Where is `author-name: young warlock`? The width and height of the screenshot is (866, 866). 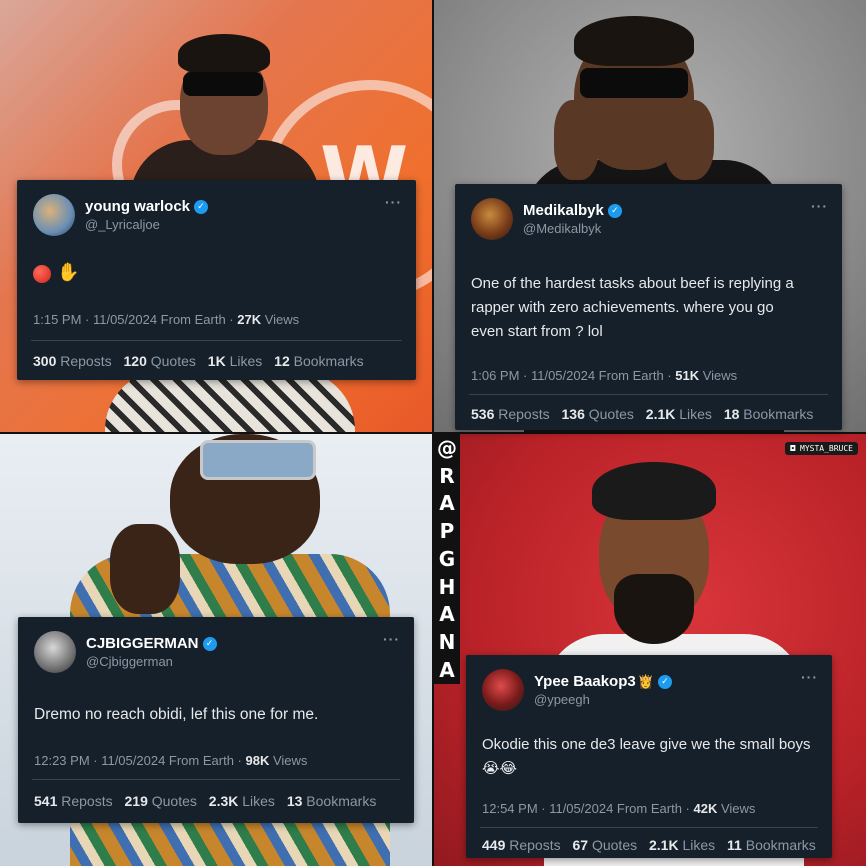
author-name: young warlock is located at coordinates (137, 206).